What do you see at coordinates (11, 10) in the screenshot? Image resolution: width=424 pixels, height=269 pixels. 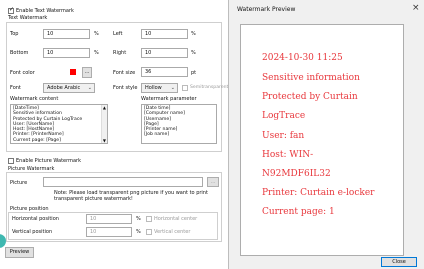 I see `enable-text-watermark-checkbox` at bounding box center [11, 10].